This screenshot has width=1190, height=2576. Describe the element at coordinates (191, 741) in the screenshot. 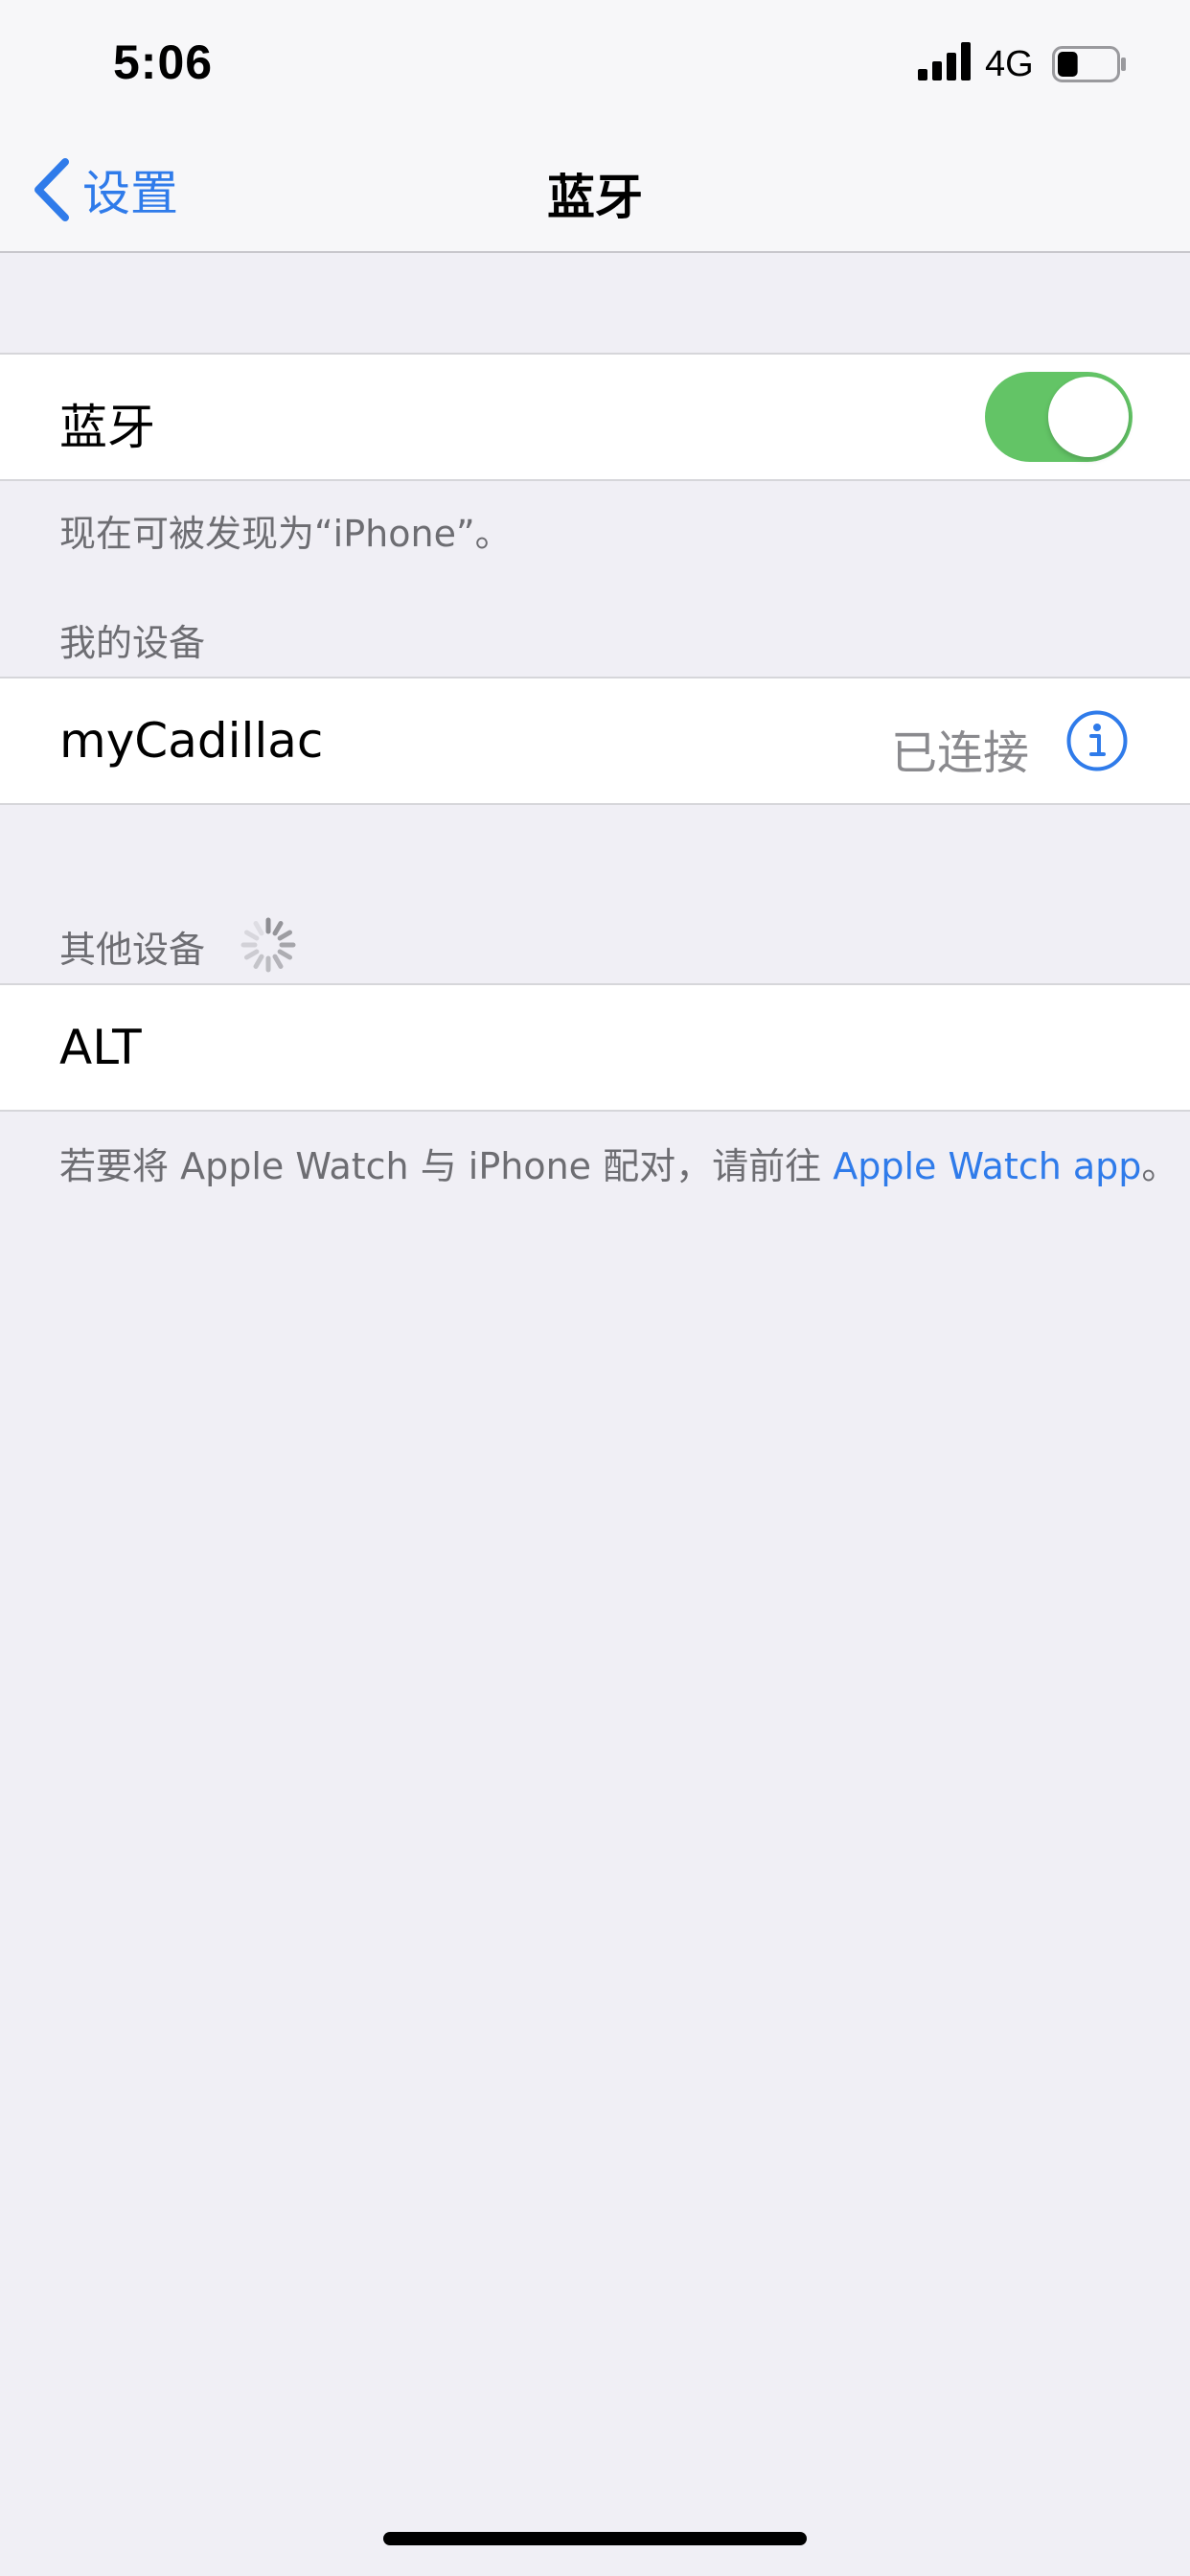

I see `device-name: myCadillac` at that location.